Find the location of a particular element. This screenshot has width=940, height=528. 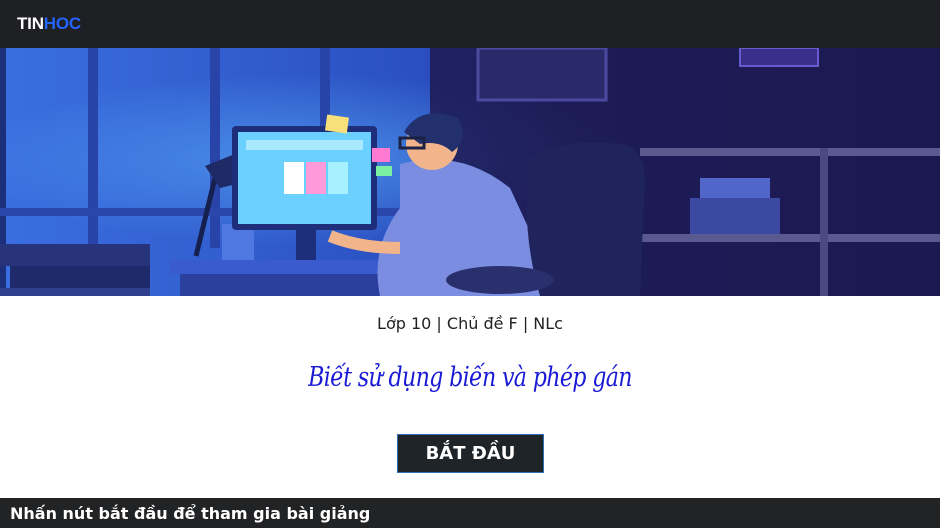

start-button: BẮT ĐẦU is located at coordinates (470, 453).